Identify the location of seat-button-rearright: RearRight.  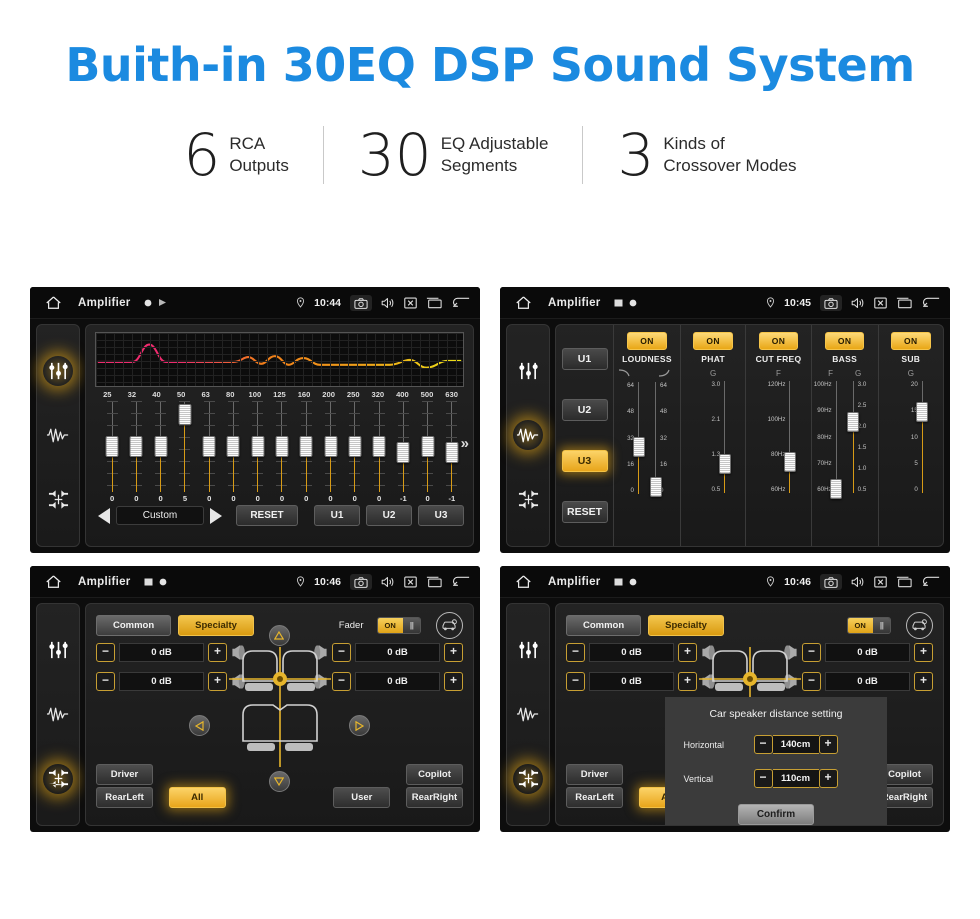
(434, 797).